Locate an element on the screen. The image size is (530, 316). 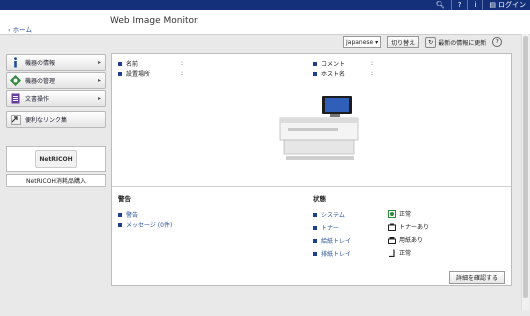
section-divider is located at coordinates (311, 186).